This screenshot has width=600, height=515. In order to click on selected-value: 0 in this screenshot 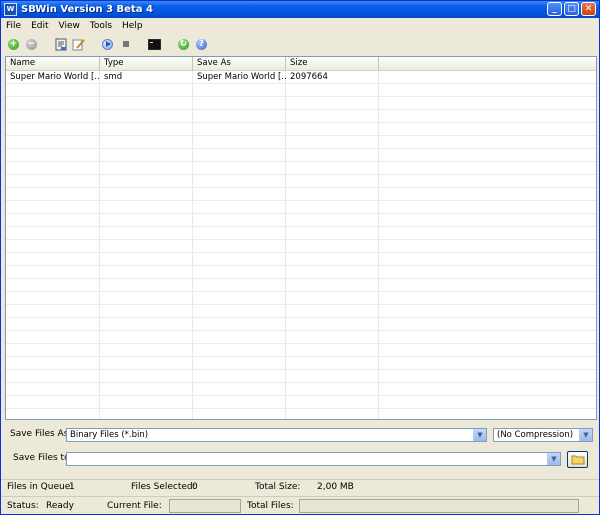, I will do `click(195, 486)`.